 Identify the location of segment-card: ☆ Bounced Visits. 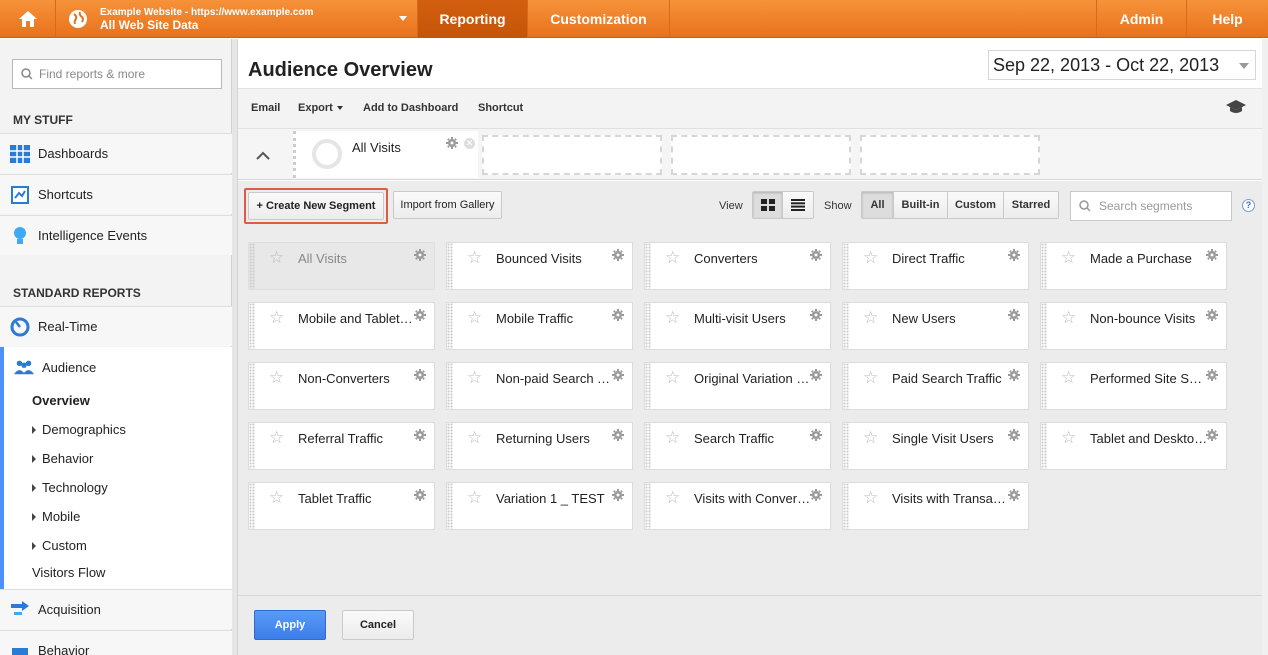
(539, 266).